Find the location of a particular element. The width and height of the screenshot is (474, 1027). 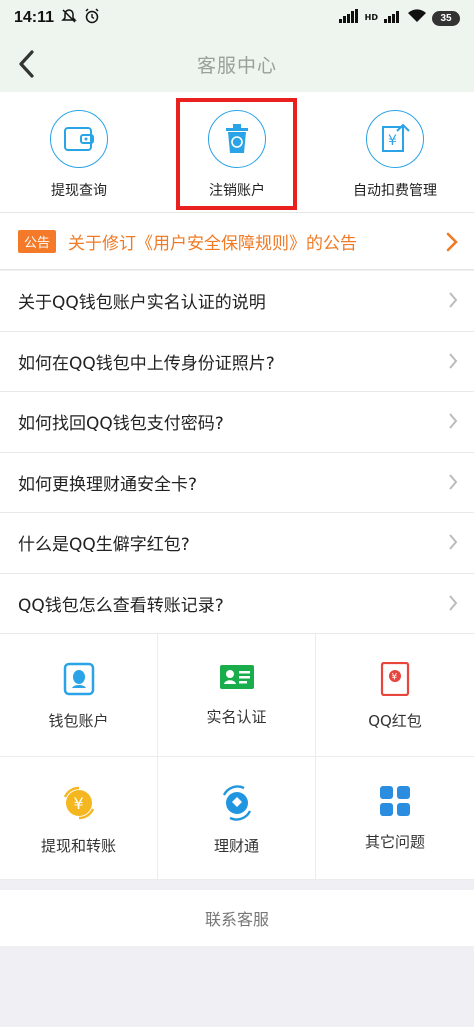

contact-support-button: 联系客服 is located at coordinates (237, 918).